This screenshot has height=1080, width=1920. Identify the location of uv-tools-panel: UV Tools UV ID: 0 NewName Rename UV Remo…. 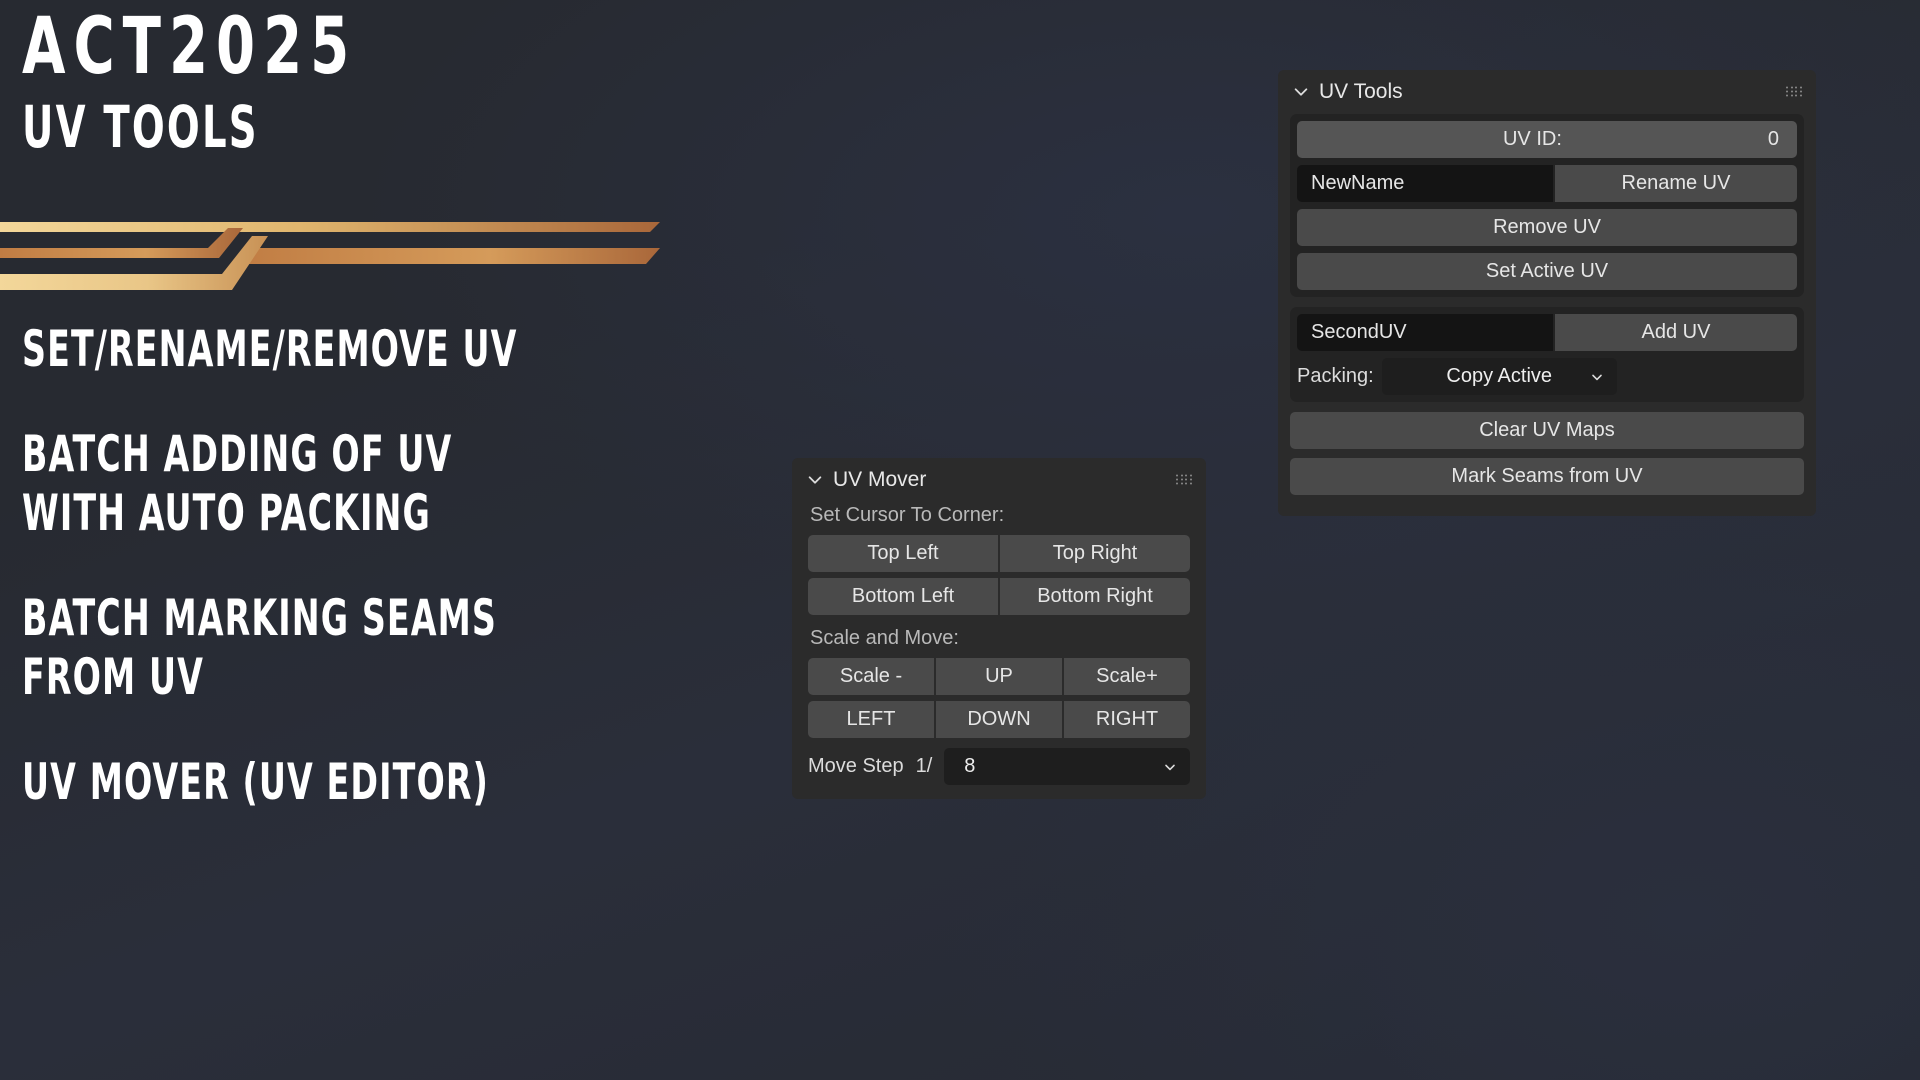
(1547, 293).